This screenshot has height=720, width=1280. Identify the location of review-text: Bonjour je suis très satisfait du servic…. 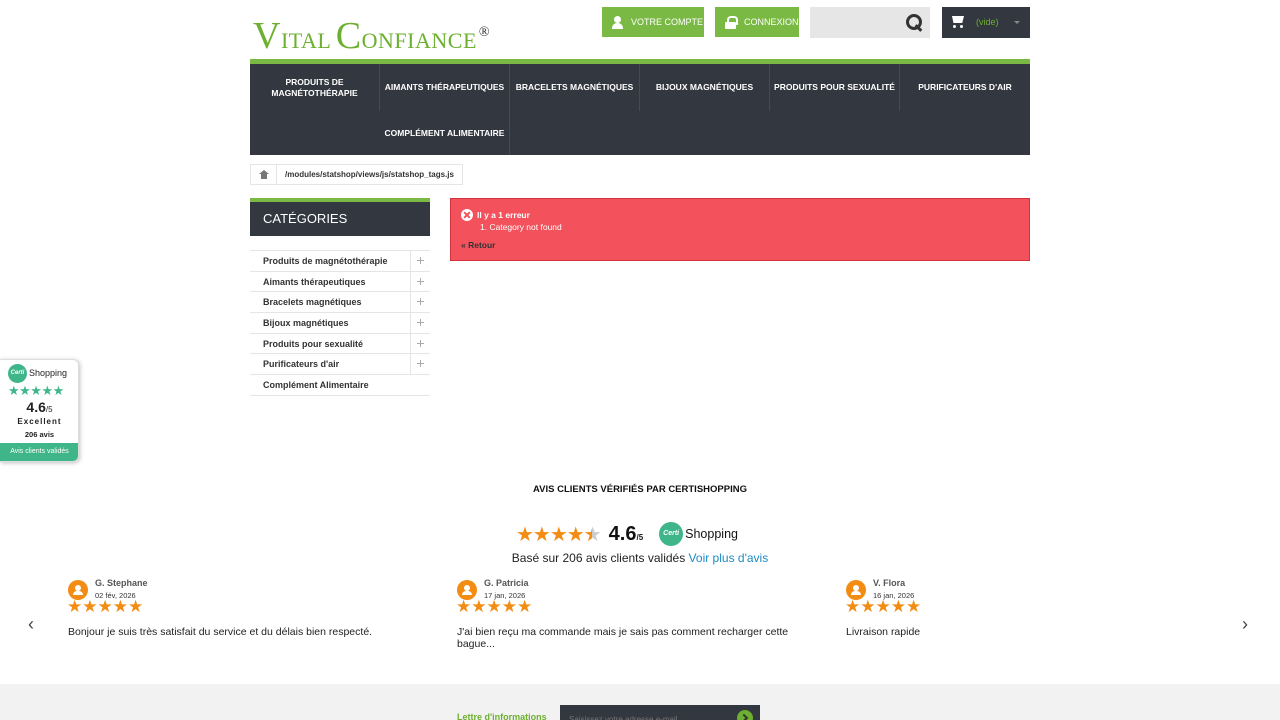
(220, 632).